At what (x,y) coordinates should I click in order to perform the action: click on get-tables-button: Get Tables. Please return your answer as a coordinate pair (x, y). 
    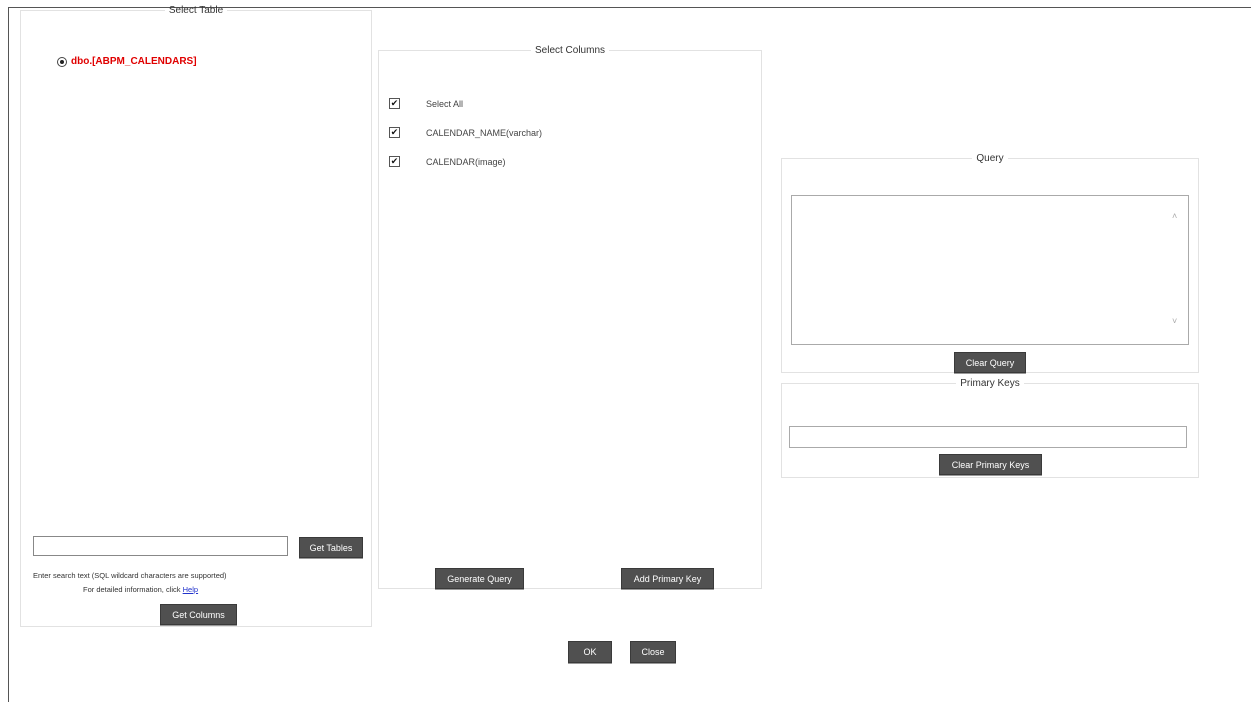
    Looking at the image, I should click on (331, 547).